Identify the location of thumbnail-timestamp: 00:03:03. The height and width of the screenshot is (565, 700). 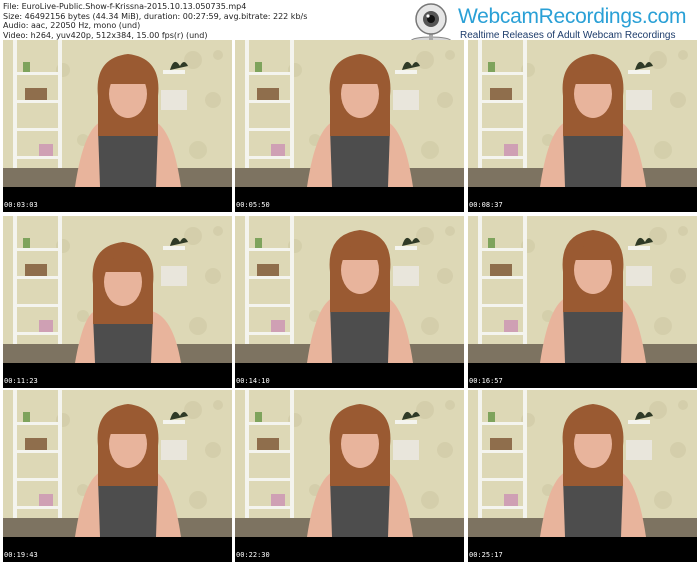
(21, 205).